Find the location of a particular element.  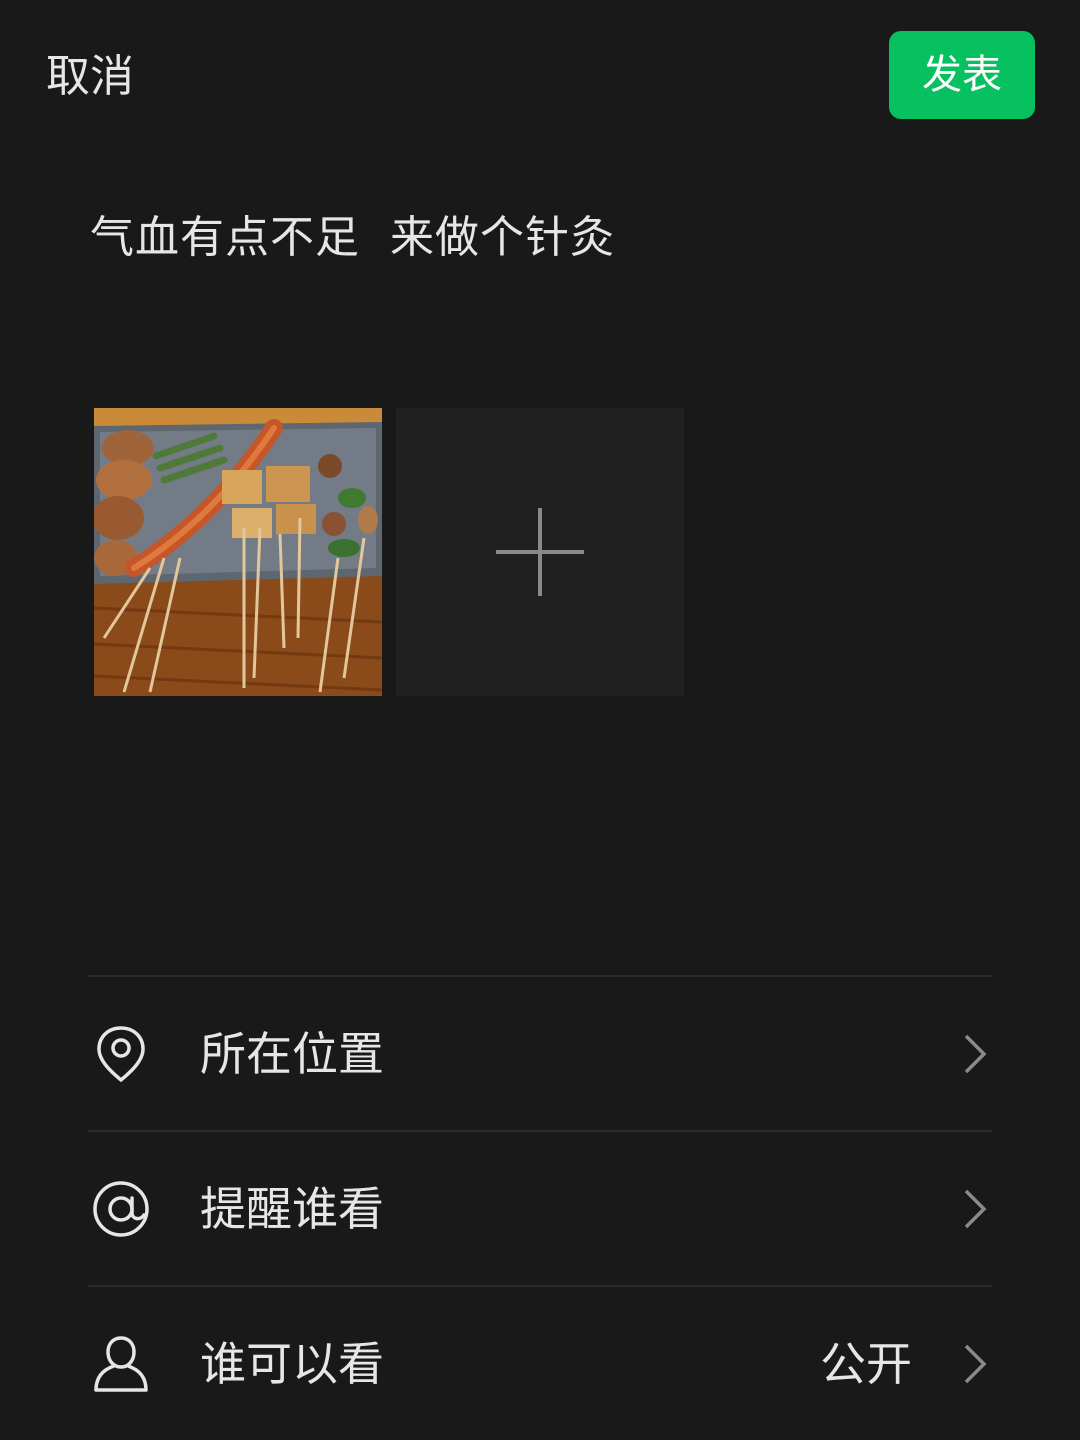

cancel-button: 取消 is located at coordinates (90, 77).